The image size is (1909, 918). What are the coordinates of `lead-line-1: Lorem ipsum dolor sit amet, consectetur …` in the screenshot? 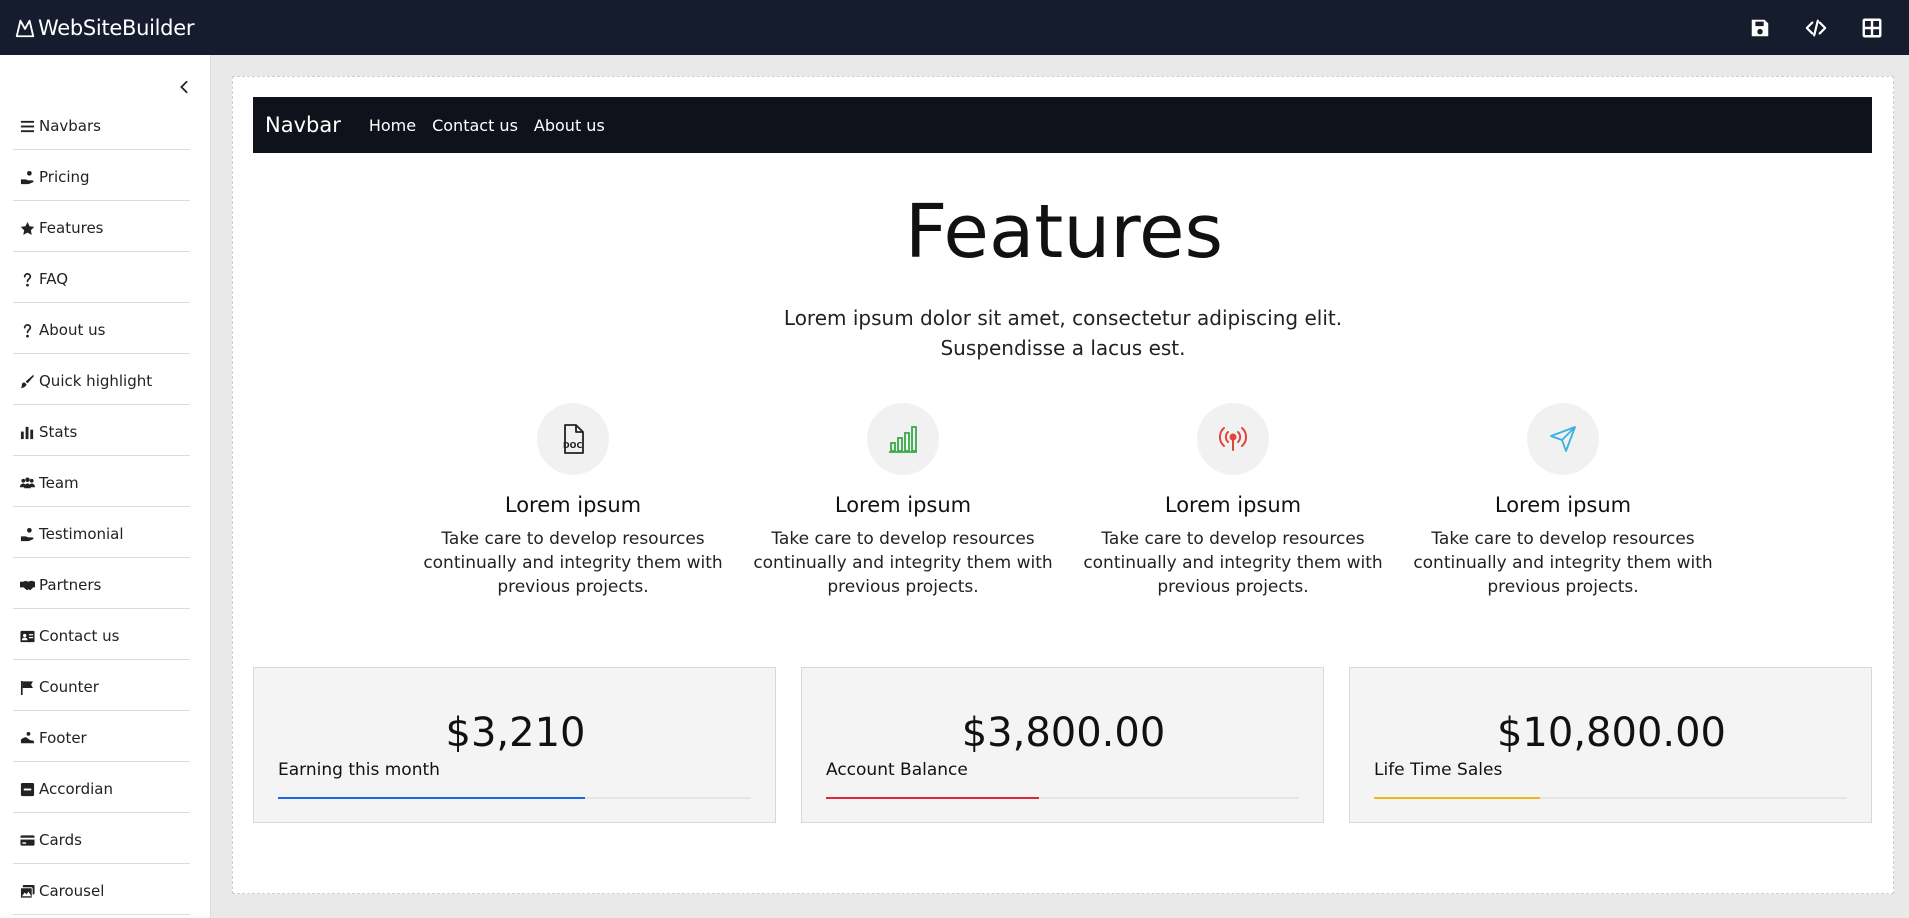 It's located at (1063, 318).